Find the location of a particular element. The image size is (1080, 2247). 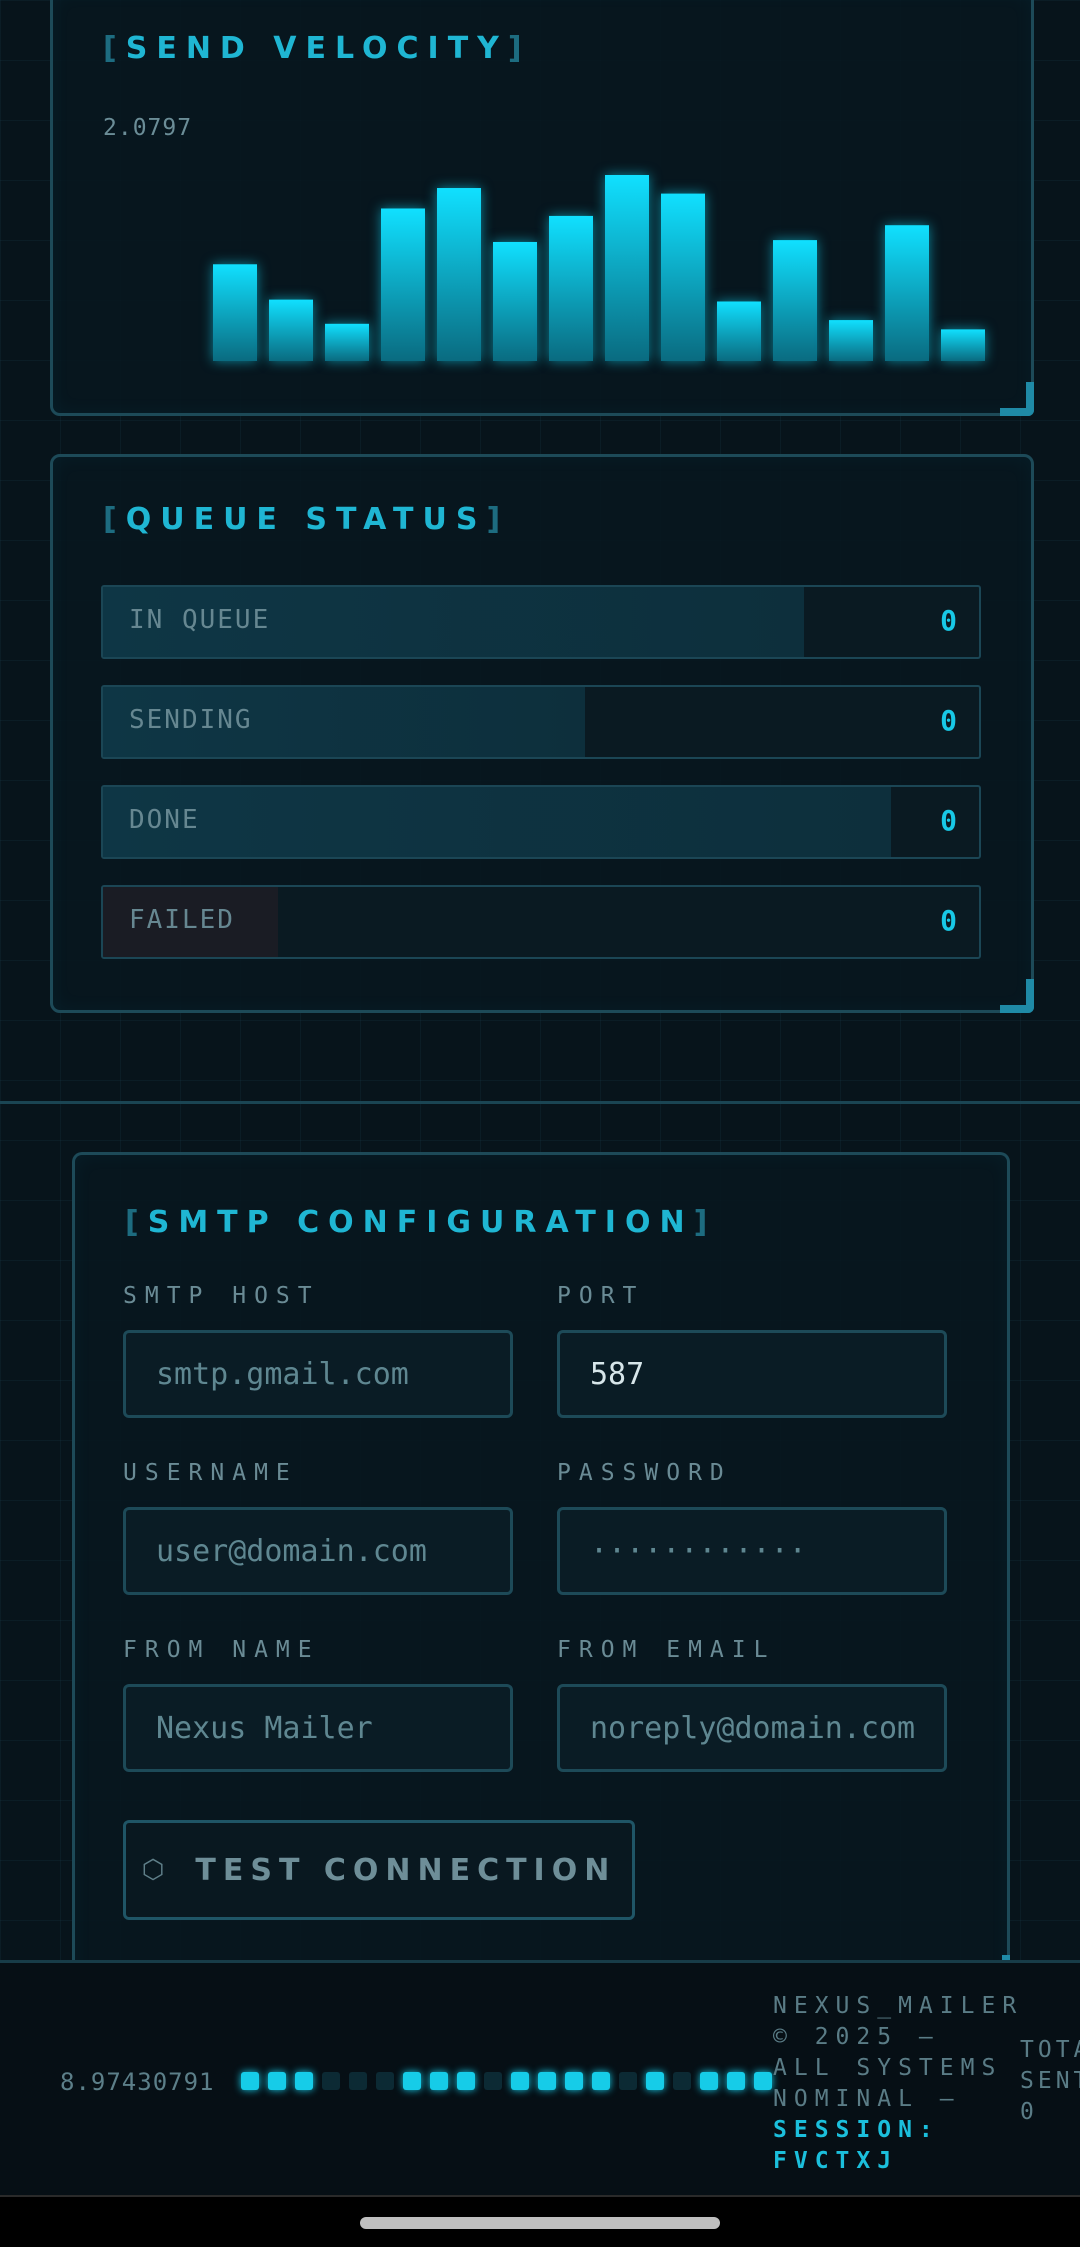

sent-label: SENT: is located at coordinates (1050, 2081).